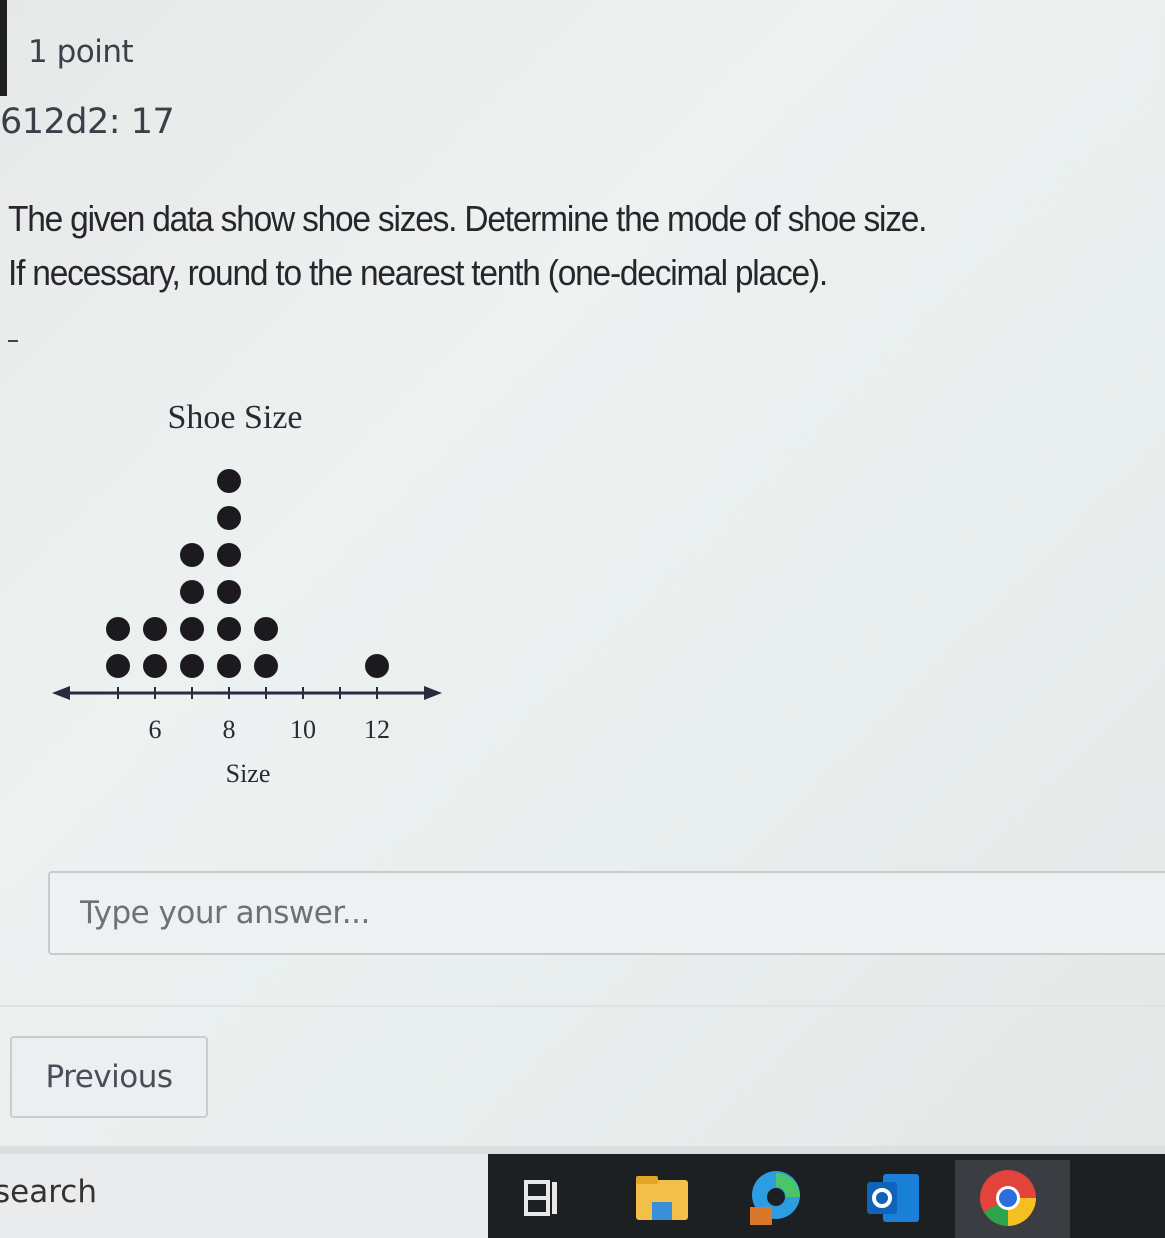 The image size is (1165, 1238). Describe the element at coordinates (662, 1198) in the screenshot. I see `file-explorer-icon` at that location.